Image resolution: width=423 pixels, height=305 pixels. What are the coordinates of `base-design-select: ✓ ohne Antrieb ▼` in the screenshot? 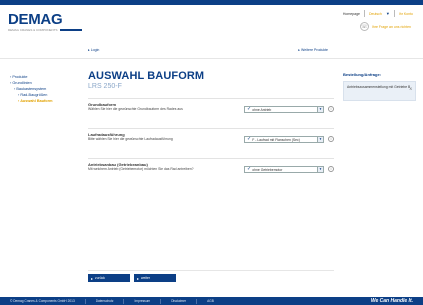 It's located at (284, 109).